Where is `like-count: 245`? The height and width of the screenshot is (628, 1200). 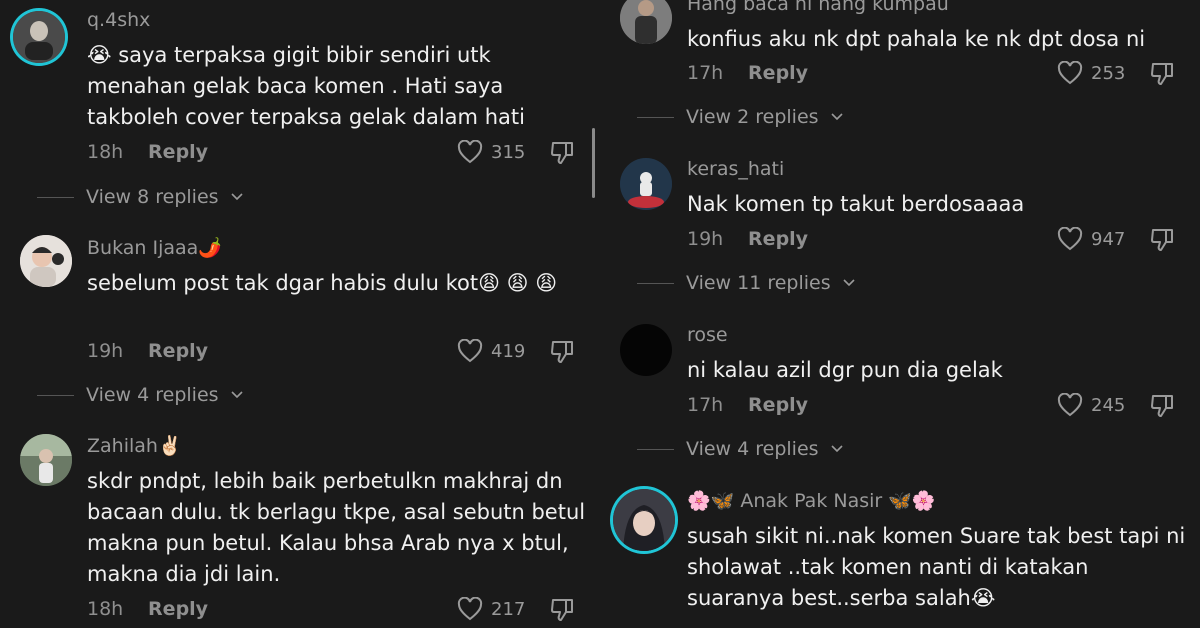
like-count: 245 is located at coordinates (1108, 405).